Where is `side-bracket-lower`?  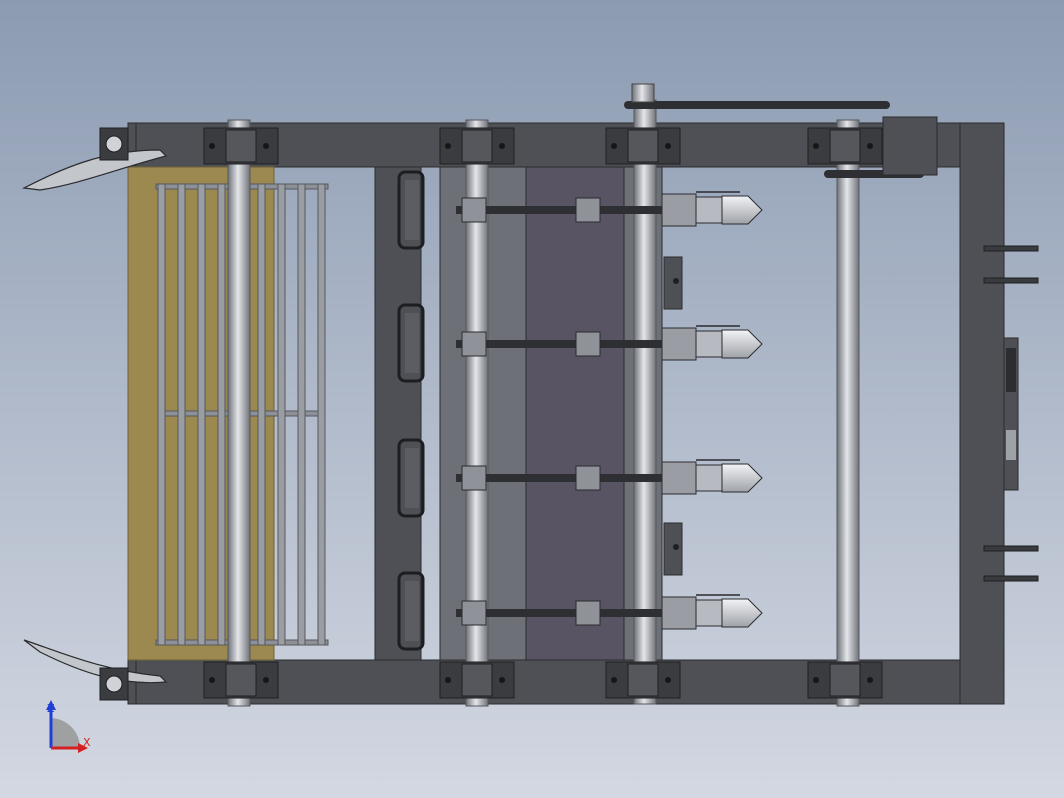
side-bracket-lower is located at coordinates (673, 549).